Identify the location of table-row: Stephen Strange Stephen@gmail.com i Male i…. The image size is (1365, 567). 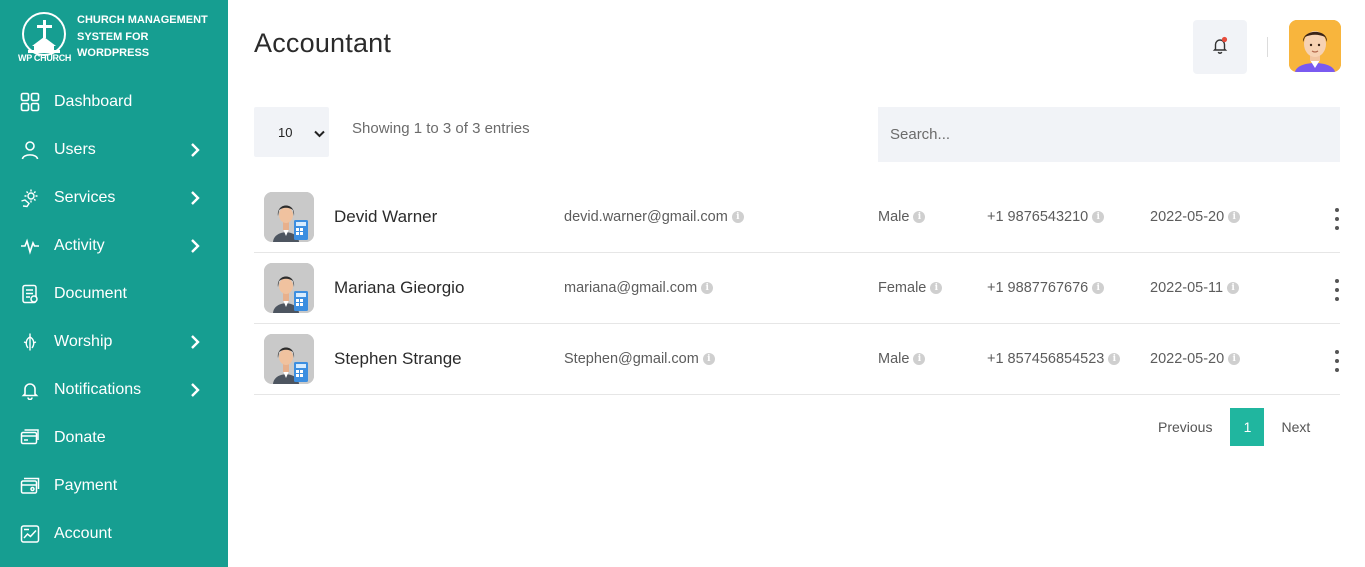
(797, 359).